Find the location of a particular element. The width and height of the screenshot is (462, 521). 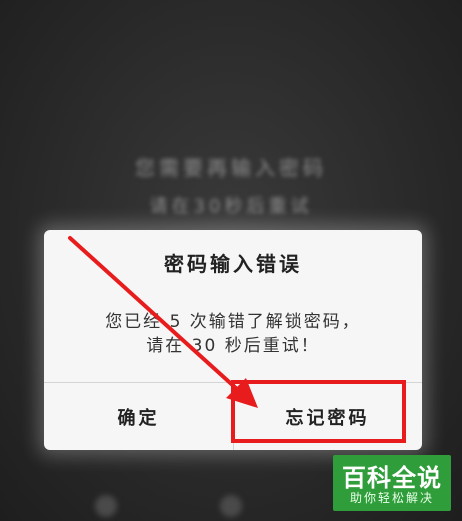

watermark-subtitle: 助你轻松解决 is located at coordinates (391, 498).